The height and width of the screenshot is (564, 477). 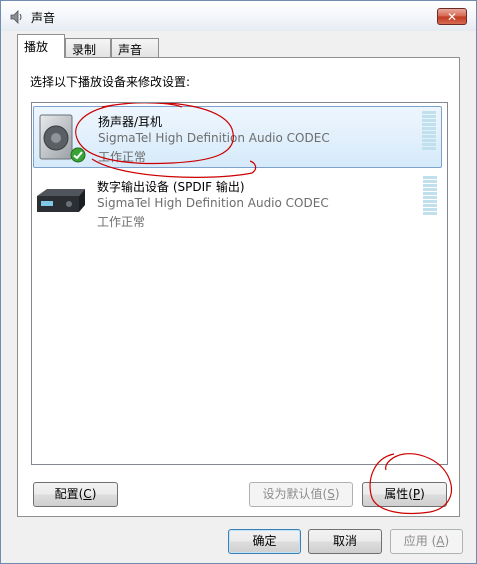 I want to click on close-button: ✕, so click(x=452, y=16).